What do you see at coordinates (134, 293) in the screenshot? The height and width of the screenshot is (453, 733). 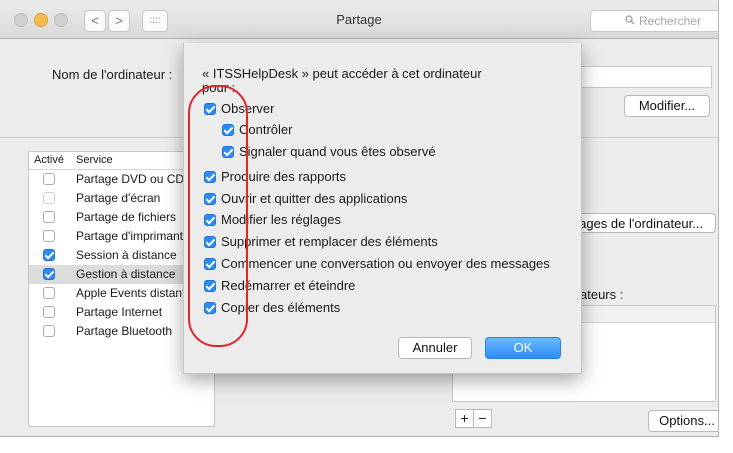 I see `service-name: Apple Events distants` at bounding box center [134, 293].